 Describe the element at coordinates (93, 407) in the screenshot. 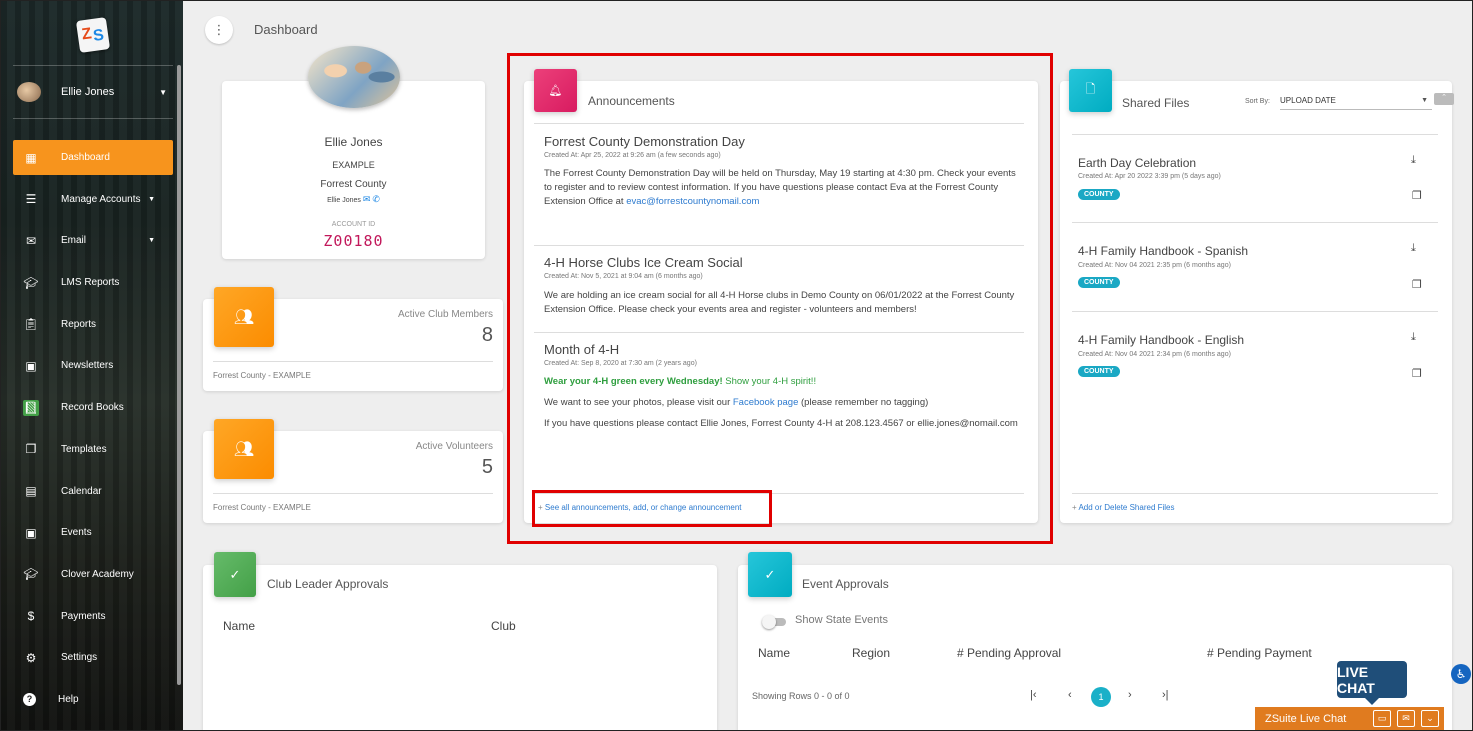

I see `sidebar-item-record-books: 📗︎ Record Books` at that location.